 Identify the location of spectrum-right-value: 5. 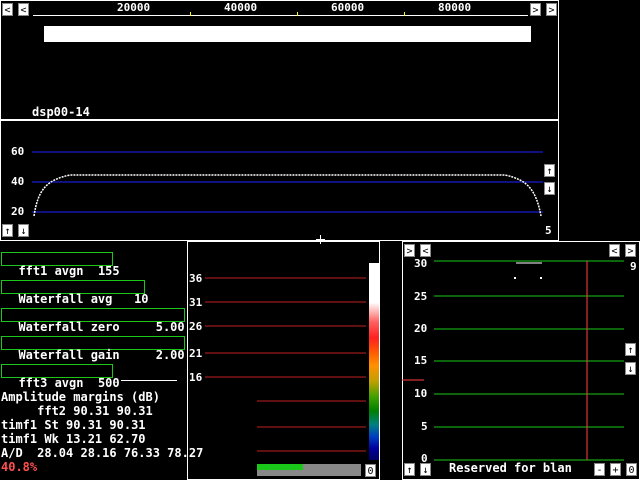
(548, 230).